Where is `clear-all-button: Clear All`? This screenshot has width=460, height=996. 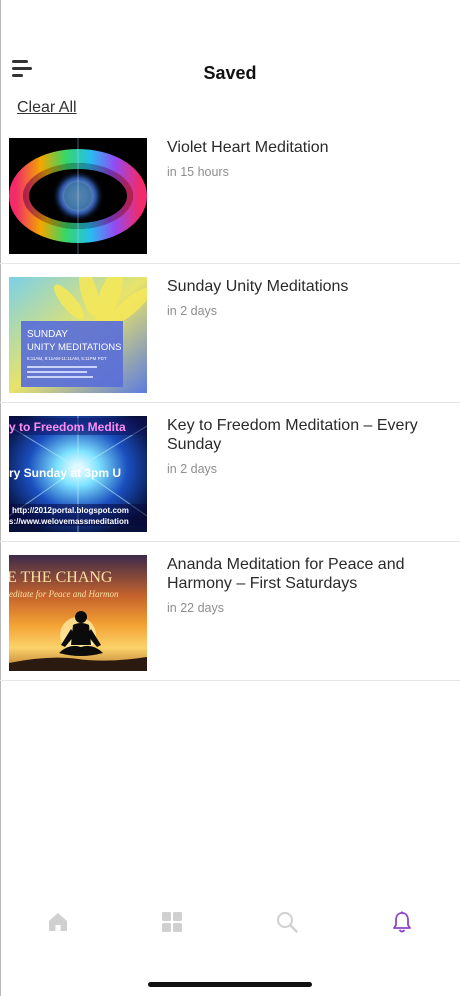
clear-all-button: Clear All is located at coordinates (47, 108).